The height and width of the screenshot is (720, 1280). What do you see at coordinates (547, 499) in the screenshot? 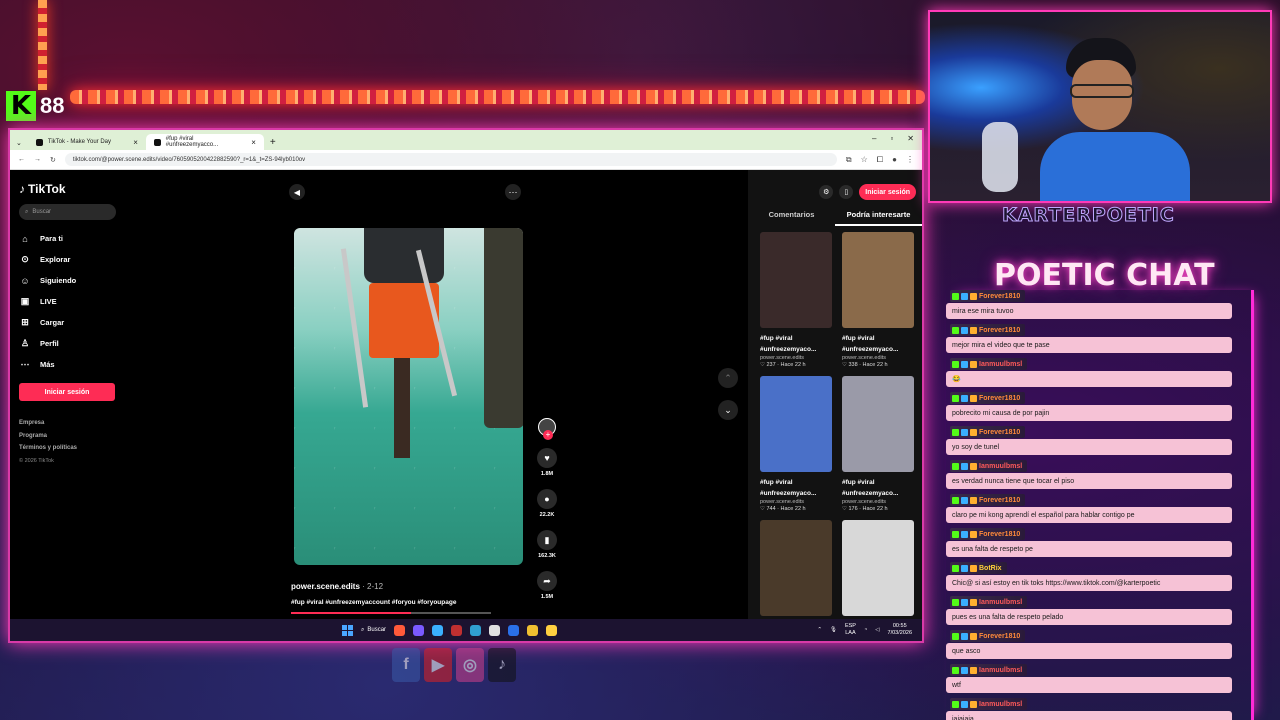
I see `comment-icon: ●` at bounding box center [547, 499].